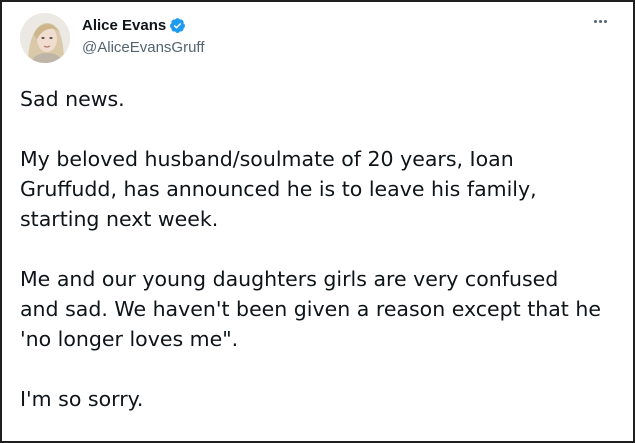 Image resolution: width=635 pixels, height=443 pixels. I want to click on profile-photo-icon, so click(45, 38).